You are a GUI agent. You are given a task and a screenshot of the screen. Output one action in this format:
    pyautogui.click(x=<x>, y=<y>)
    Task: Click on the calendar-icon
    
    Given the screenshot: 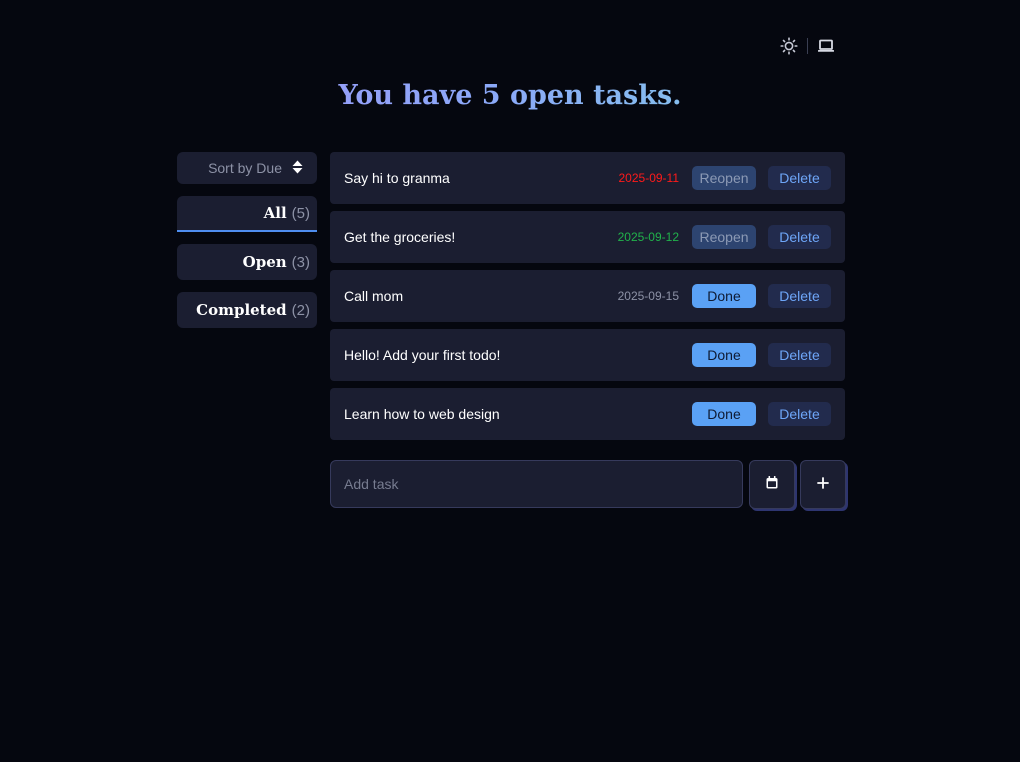 What is the action you would take?
    pyautogui.click(x=772, y=484)
    